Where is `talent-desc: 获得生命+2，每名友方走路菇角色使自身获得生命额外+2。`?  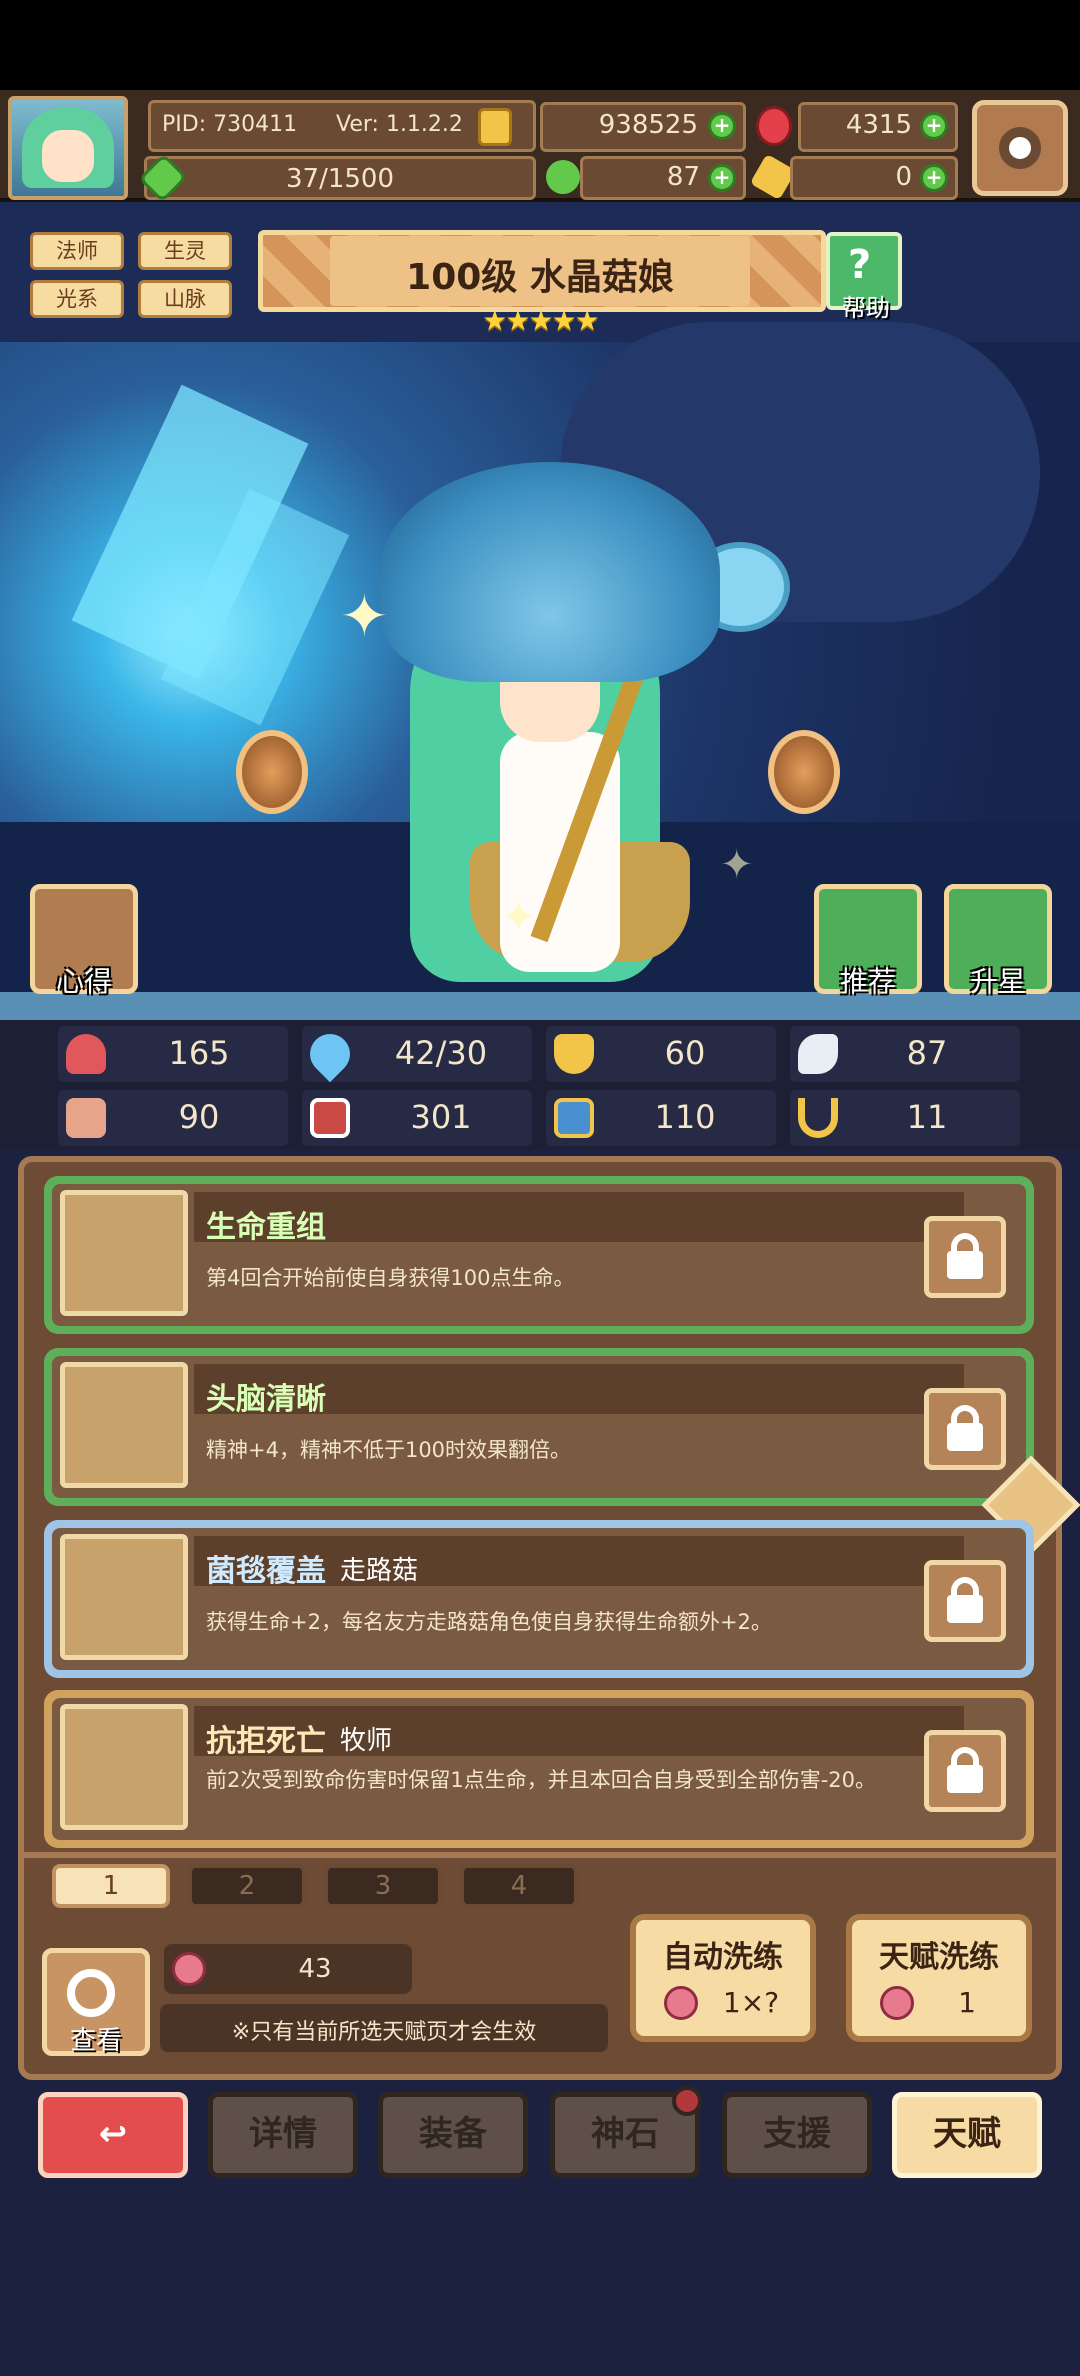 talent-desc: 获得生命+2，每名友方走路菇角色使自身获得生命额外+2。 is located at coordinates (489, 1622).